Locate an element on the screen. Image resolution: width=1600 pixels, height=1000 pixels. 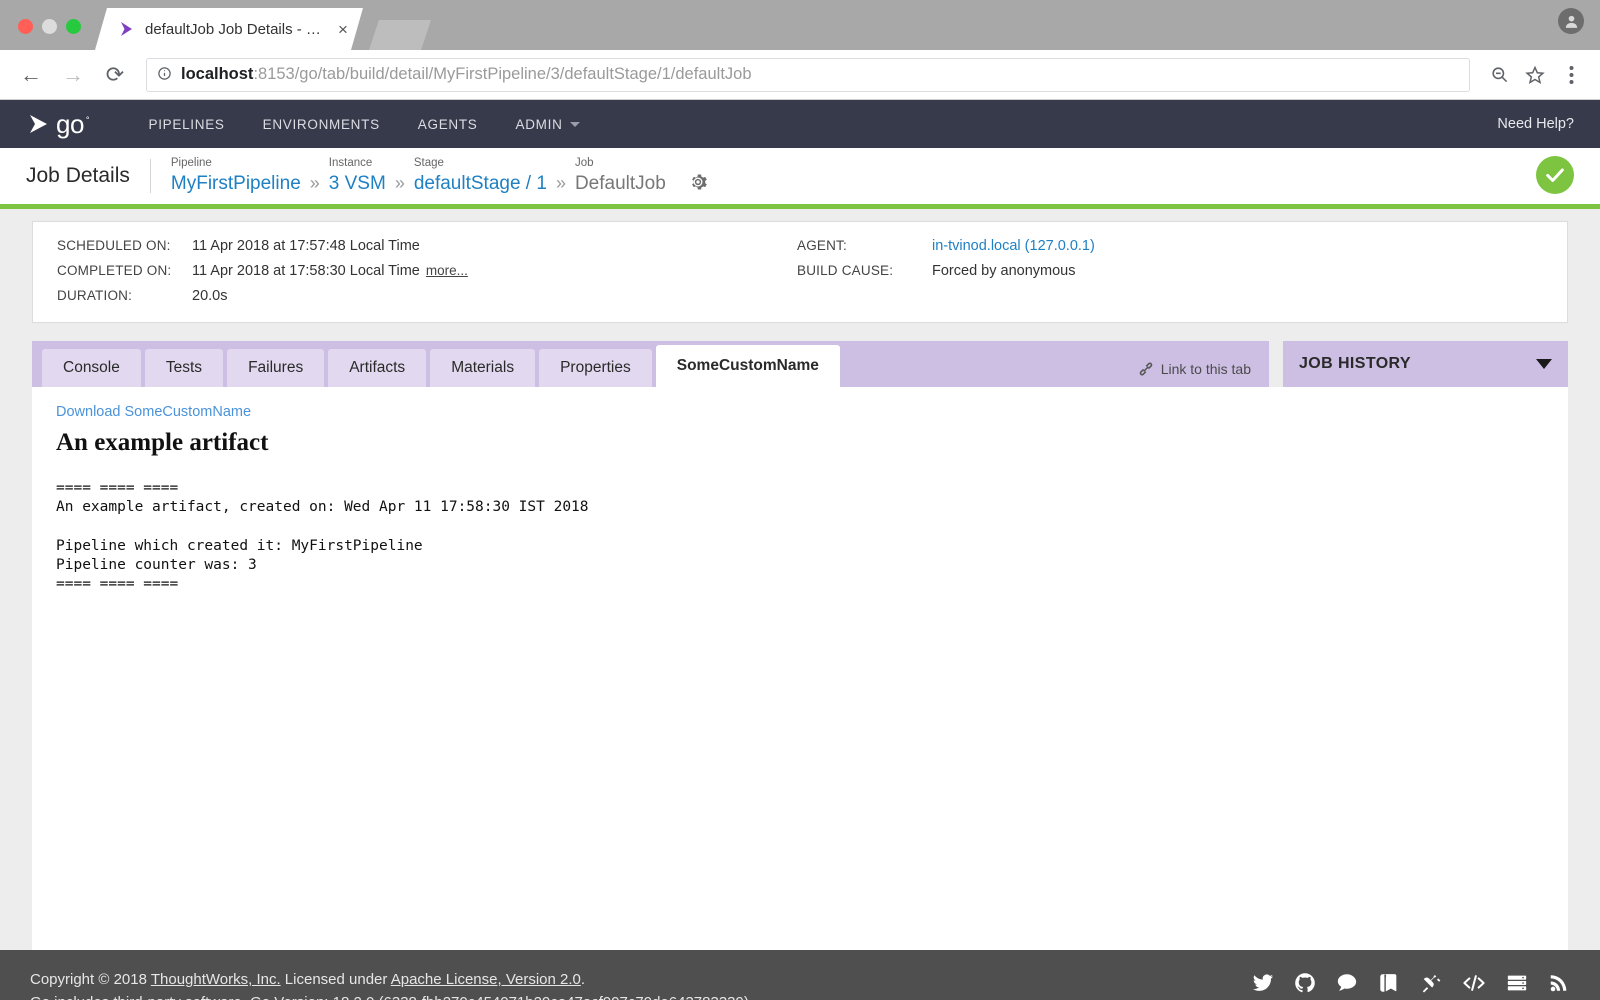
server-icon is located at coordinates (1517, 983).